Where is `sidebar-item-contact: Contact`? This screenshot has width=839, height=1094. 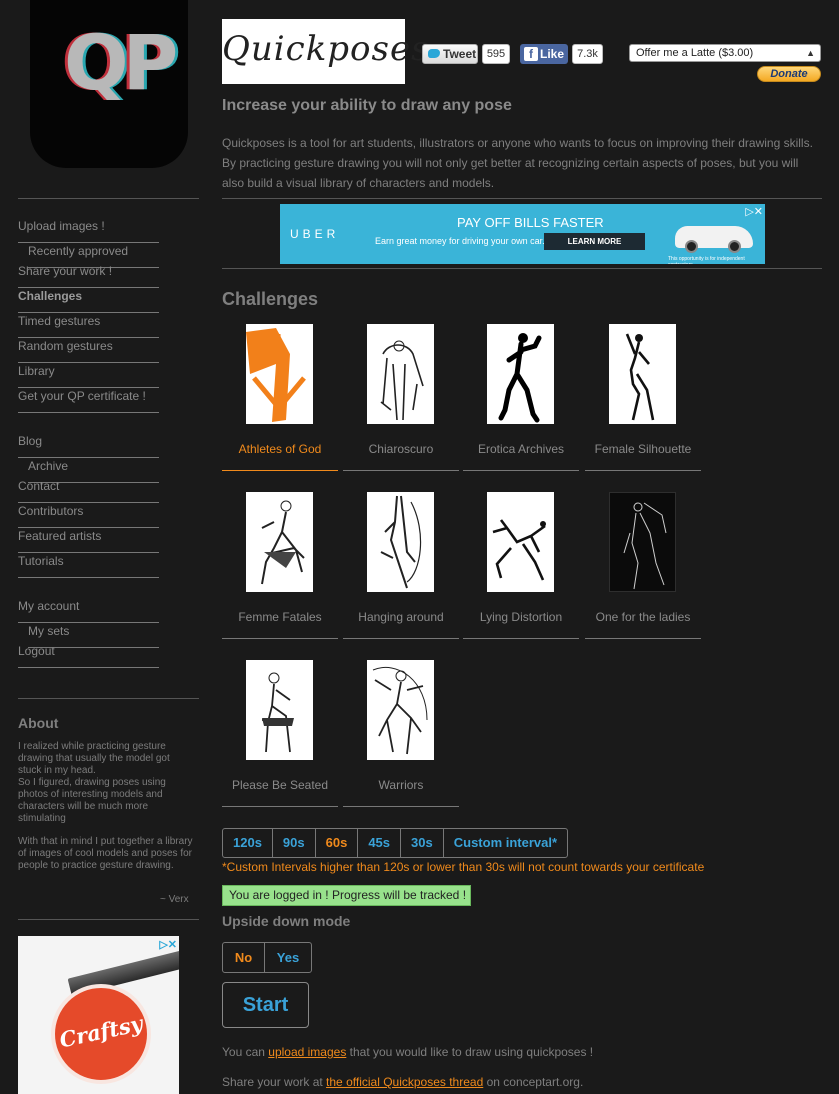
sidebar-item-contact: Contact is located at coordinates (88, 490).